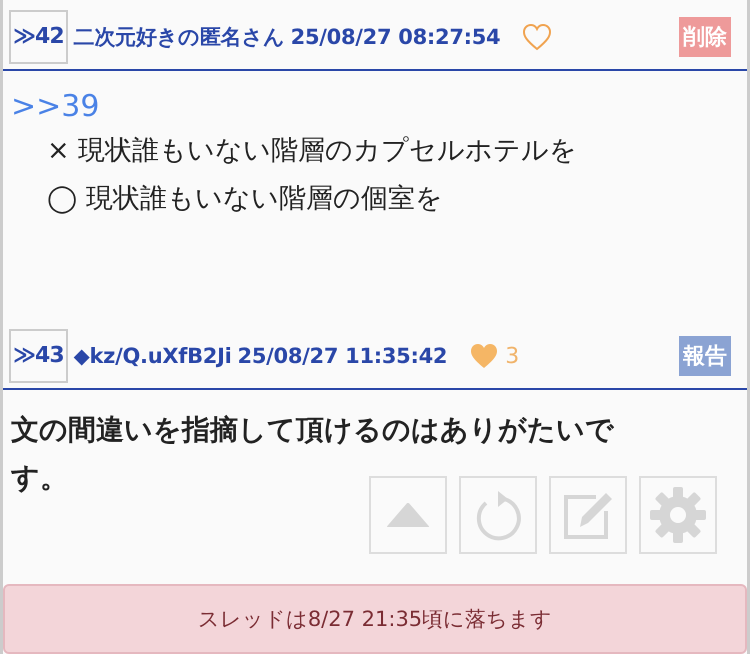  I want to click on triangle-up-icon, so click(408, 515).